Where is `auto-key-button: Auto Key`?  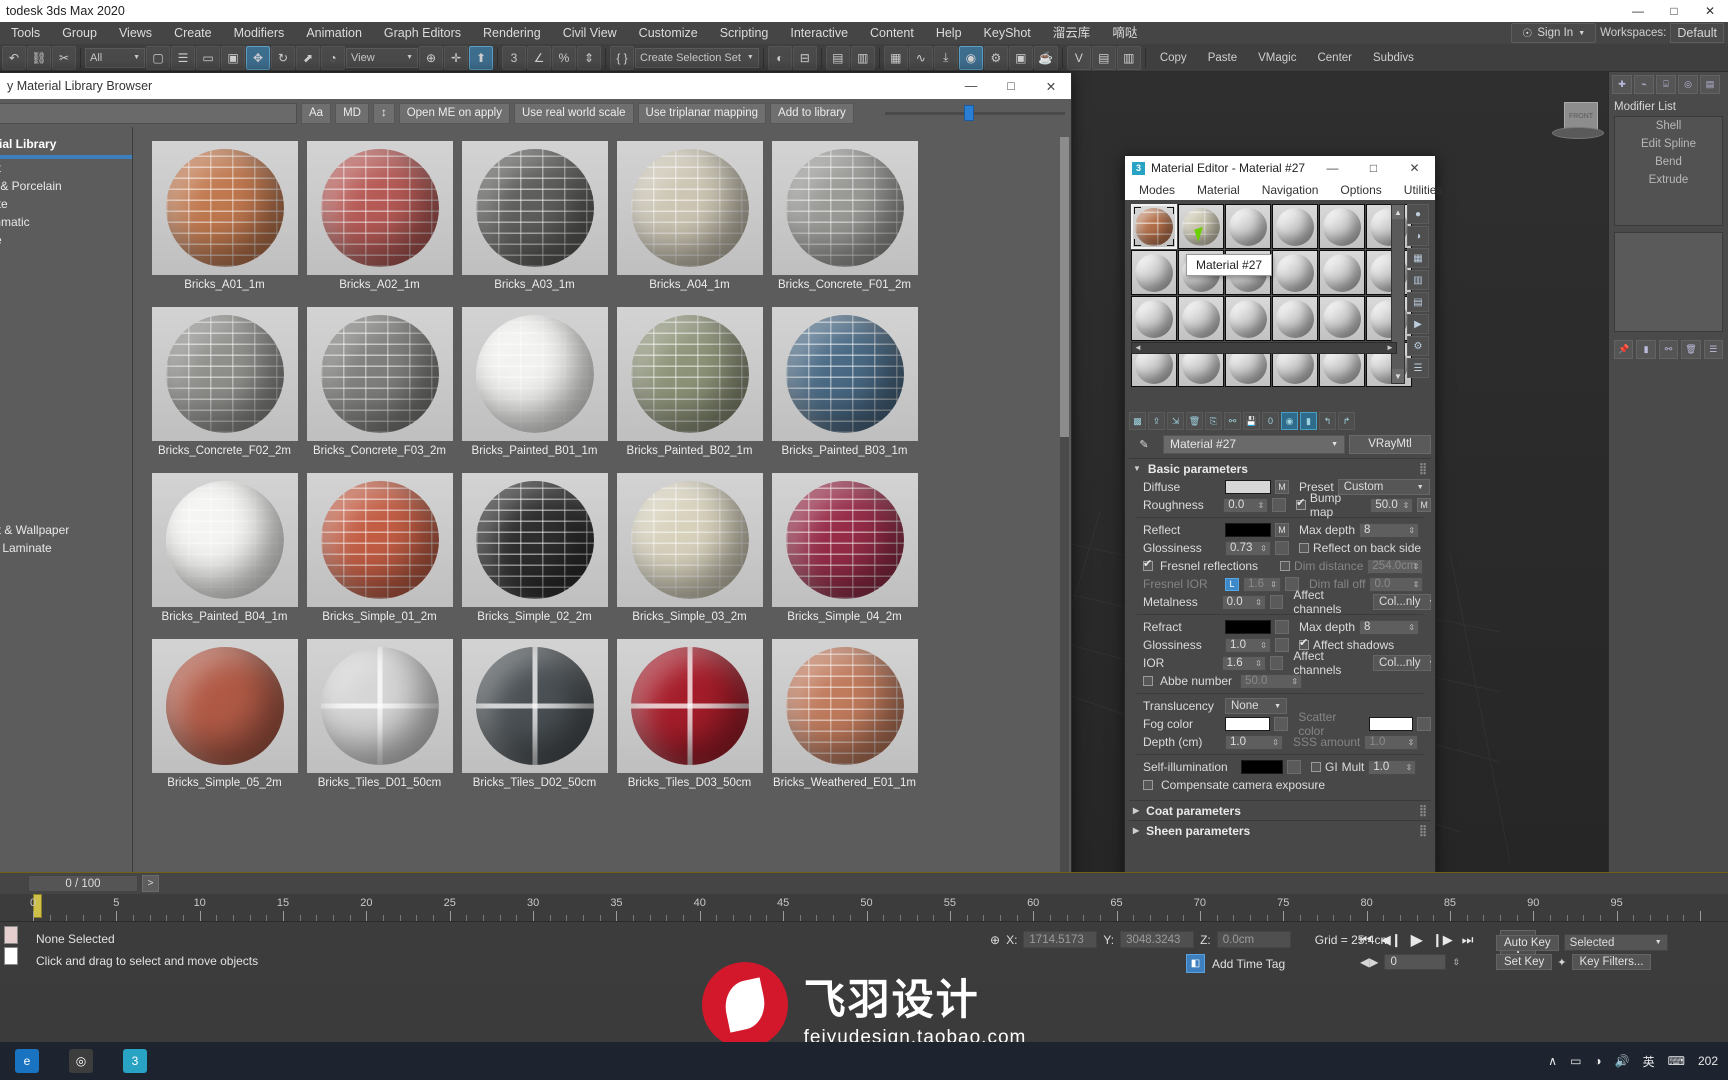
auto-key-button: Auto Key is located at coordinates (1527, 942).